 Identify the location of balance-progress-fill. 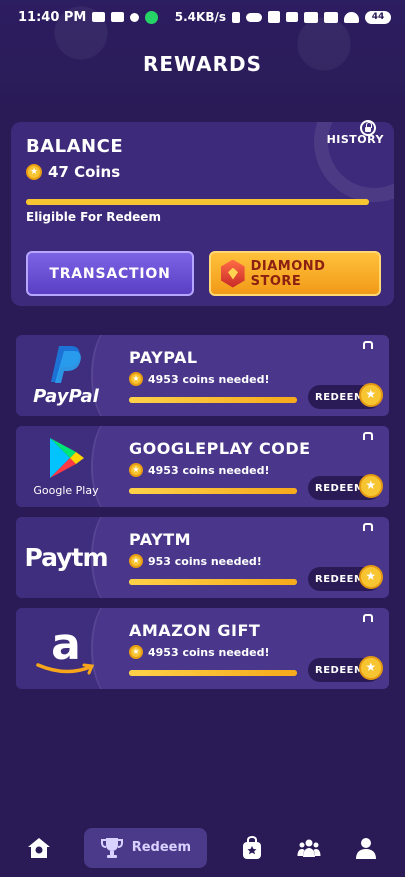
(197, 202).